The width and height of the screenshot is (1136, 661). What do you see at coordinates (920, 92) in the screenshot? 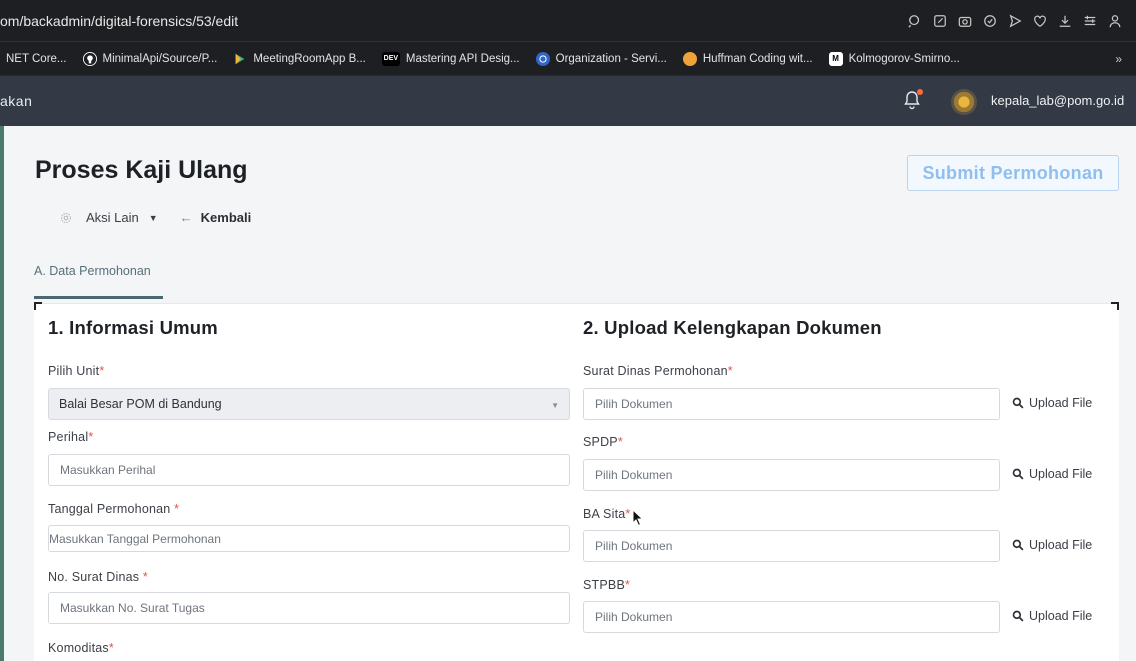
I see `notification-dot` at bounding box center [920, 92].